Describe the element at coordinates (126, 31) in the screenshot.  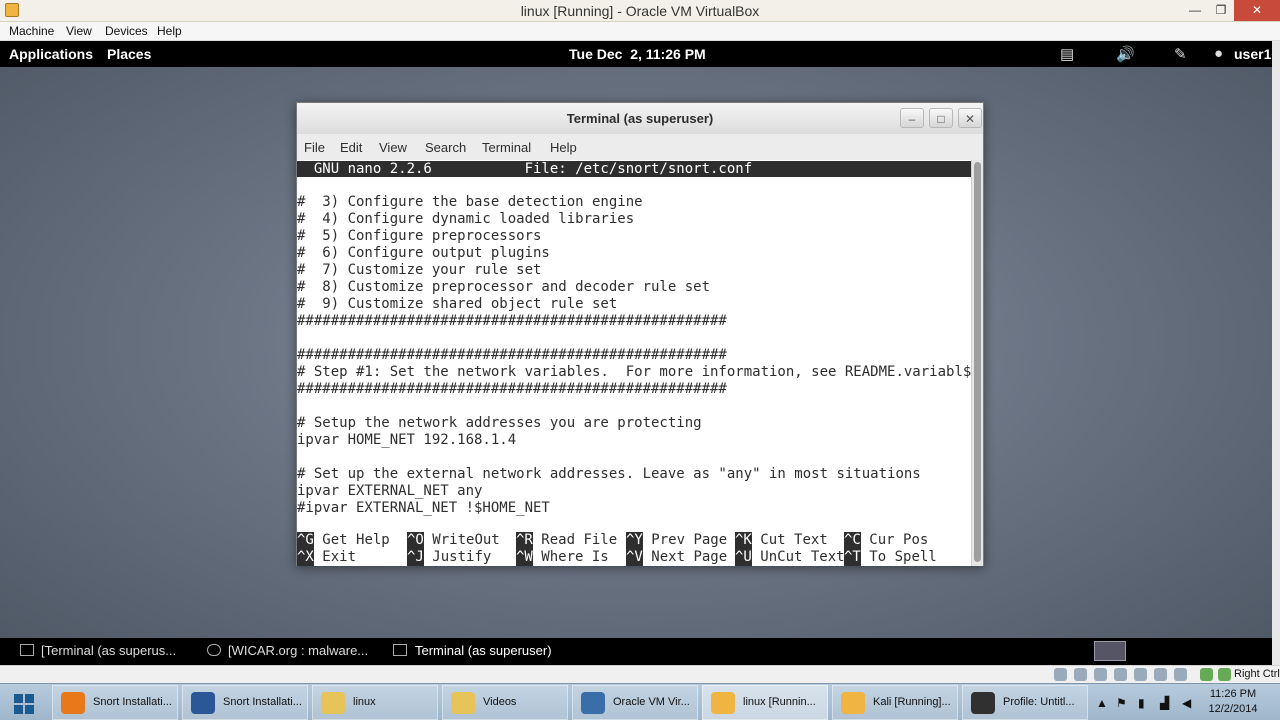
I see `vbox-menu-devices: Devices` at that location.